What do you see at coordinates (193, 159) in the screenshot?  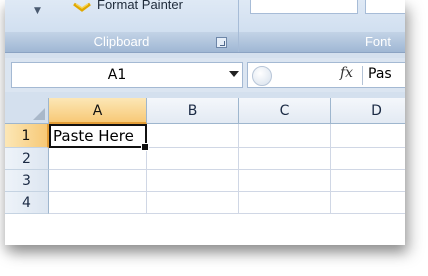 I see `cell-b2` at bounding box center [193, 159].